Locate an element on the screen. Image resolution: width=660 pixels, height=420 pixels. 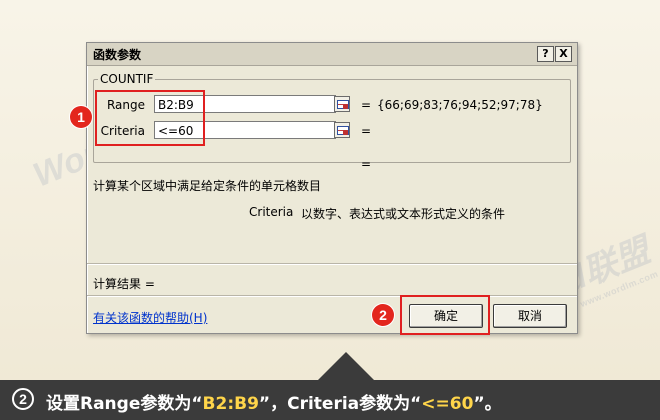
close-button: X is located at coordinates (563, 54).